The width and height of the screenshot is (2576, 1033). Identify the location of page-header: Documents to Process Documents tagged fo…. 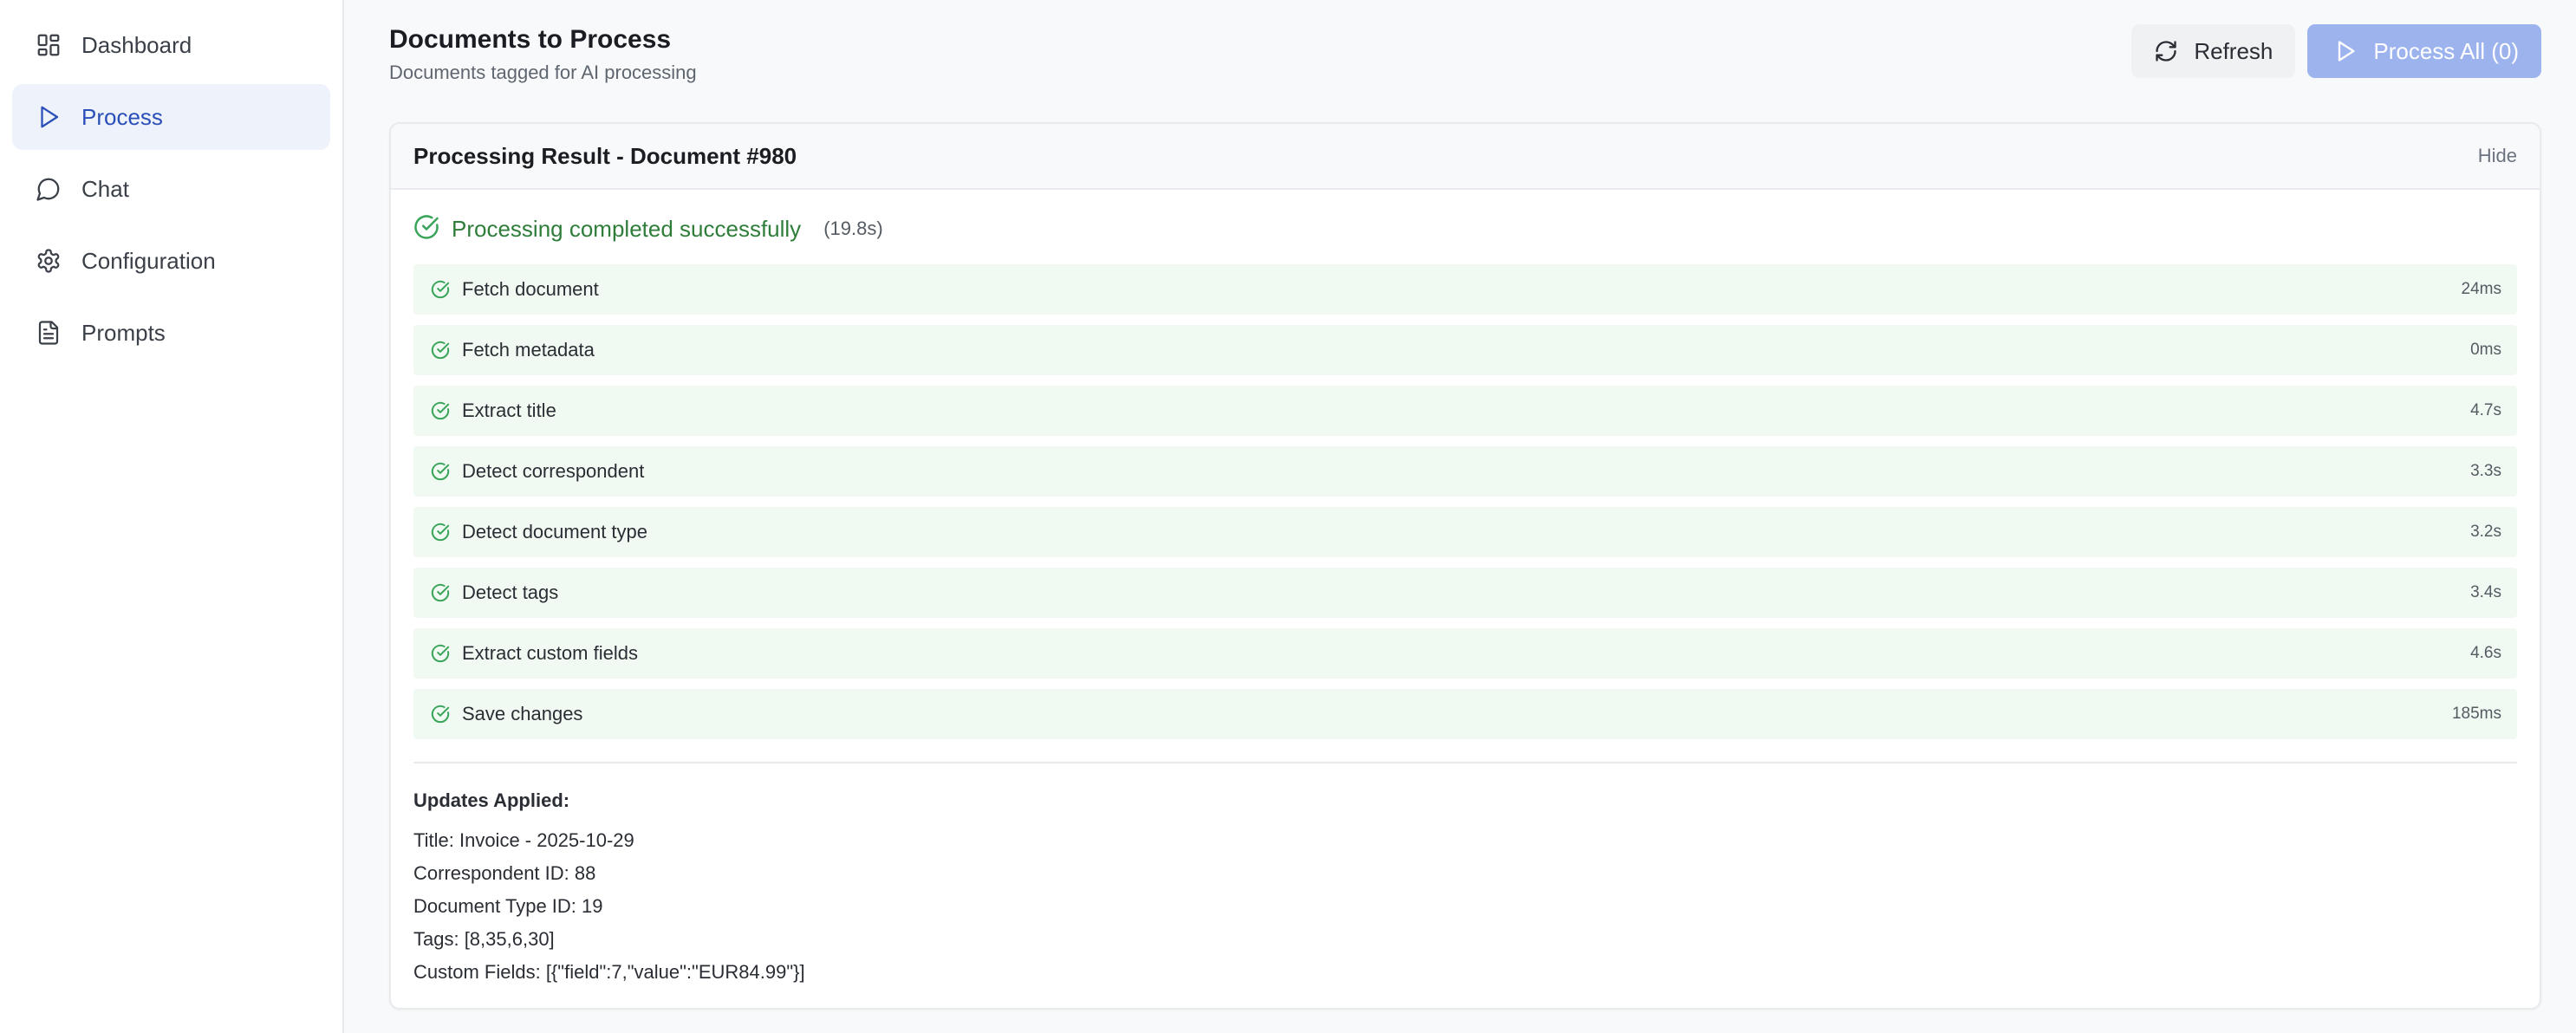
(1465, 73).